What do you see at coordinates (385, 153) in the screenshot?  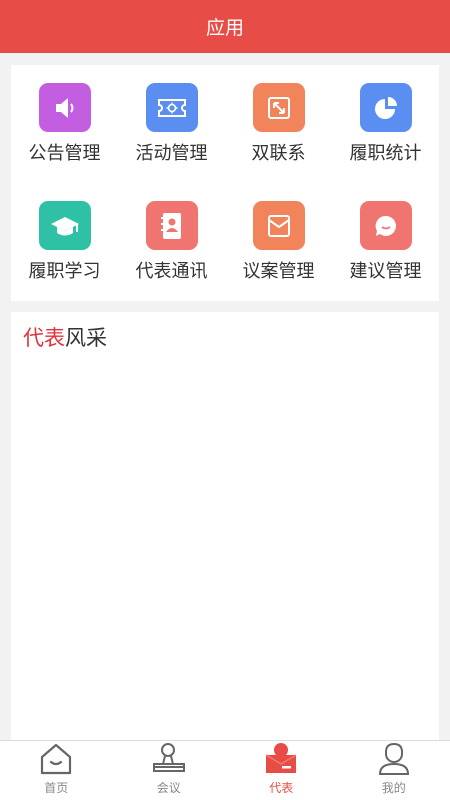 I see `app-label: 履职统计` at bounding box center [385, 153].